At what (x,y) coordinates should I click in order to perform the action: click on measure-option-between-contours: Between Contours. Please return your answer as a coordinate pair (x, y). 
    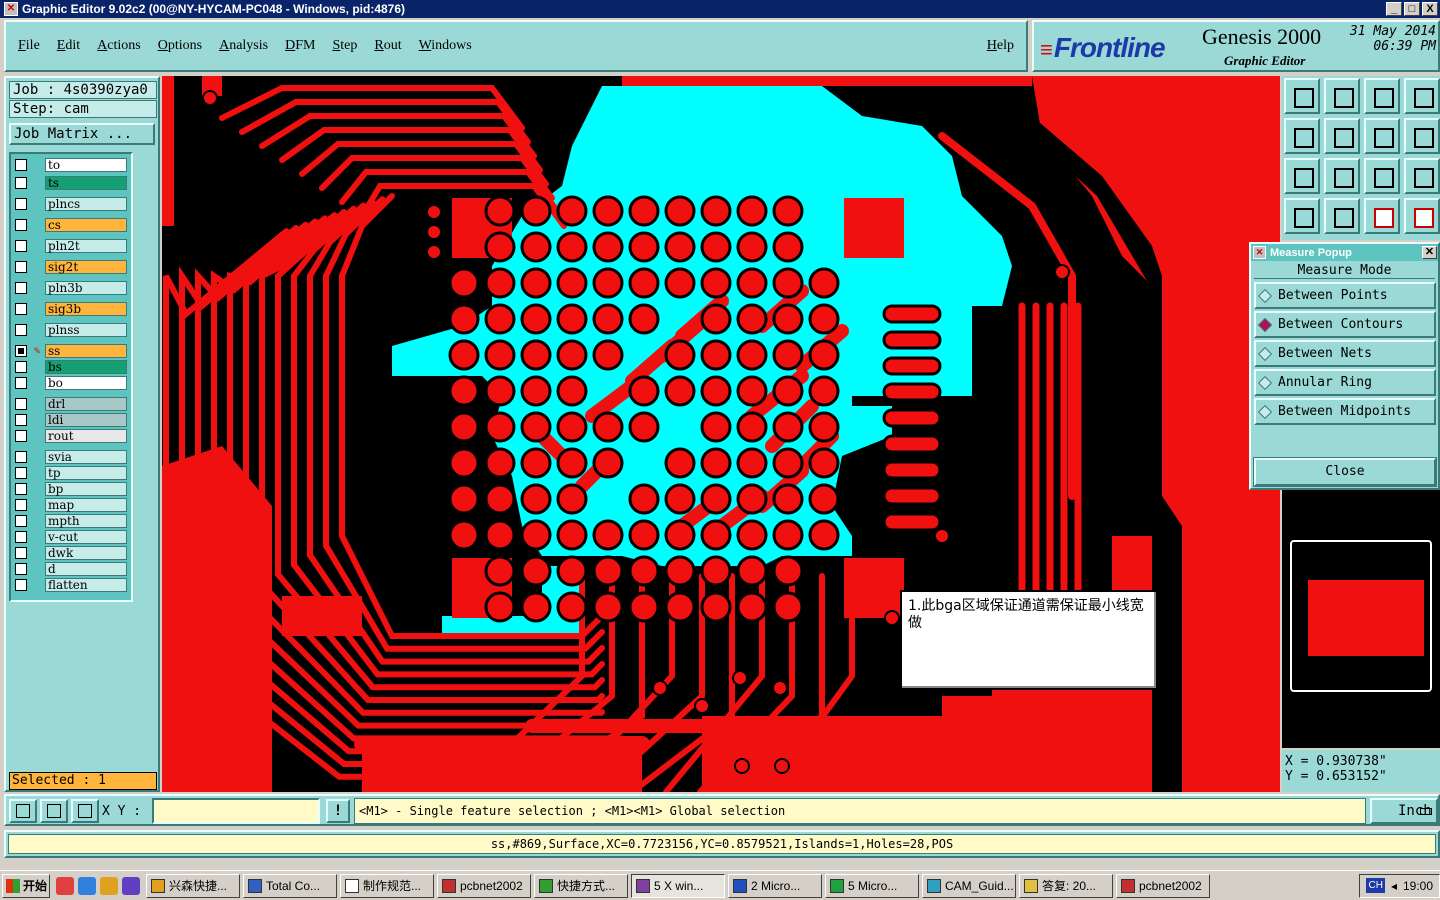
    Looking at the image, I should click on (1345, 324).